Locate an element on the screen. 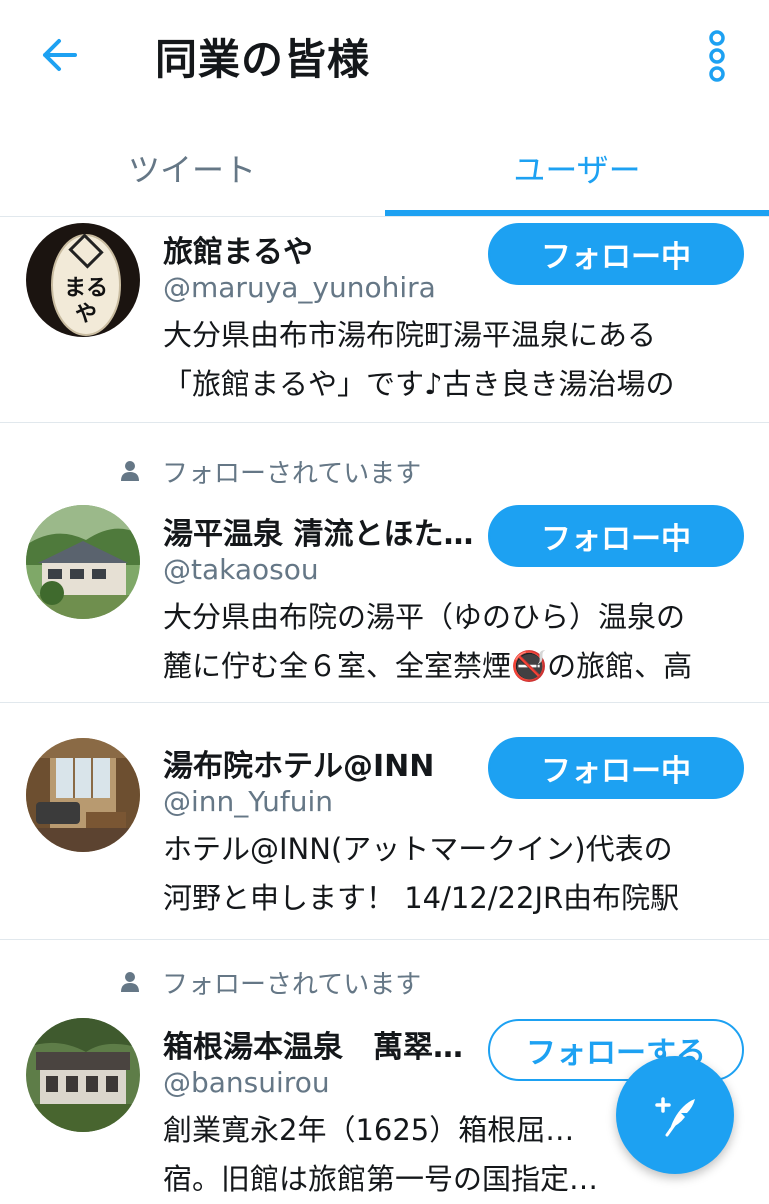 The image size is (769, 1204). tab-bar: ツイート ユーザー is located at coordinates (384, 168).